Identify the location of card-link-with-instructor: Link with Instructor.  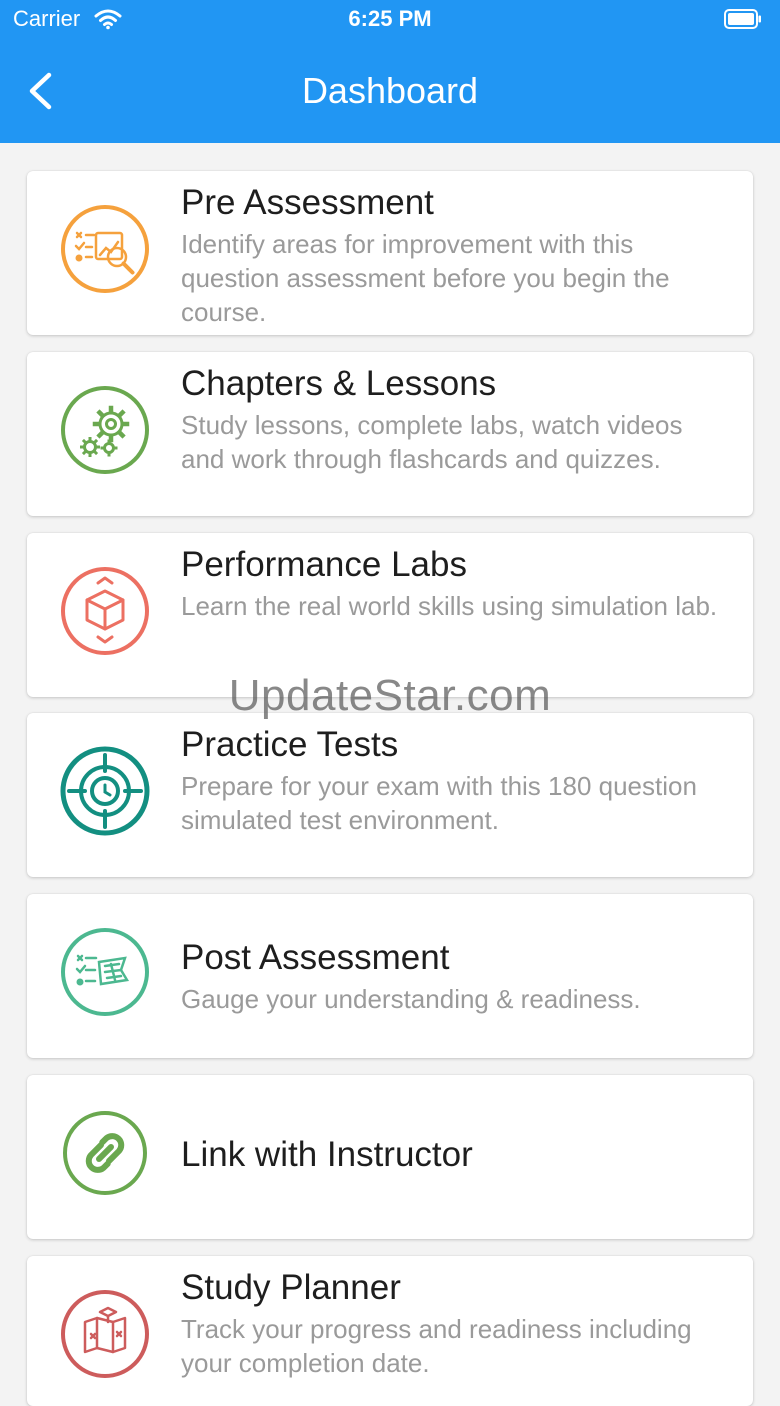
(390, 1157).